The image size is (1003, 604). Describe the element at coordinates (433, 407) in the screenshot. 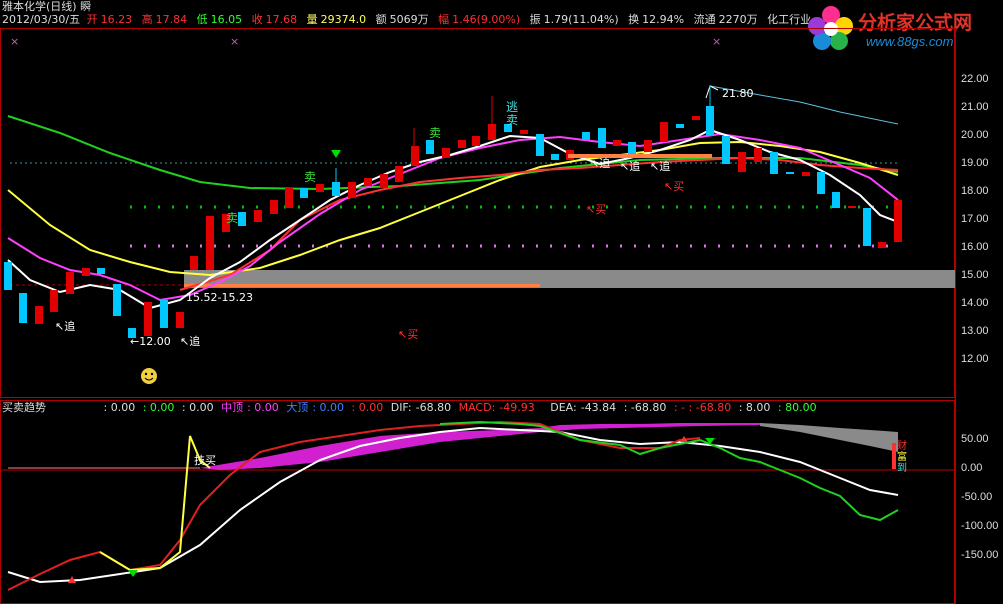

I see `dif-value: -68.80` at that location.